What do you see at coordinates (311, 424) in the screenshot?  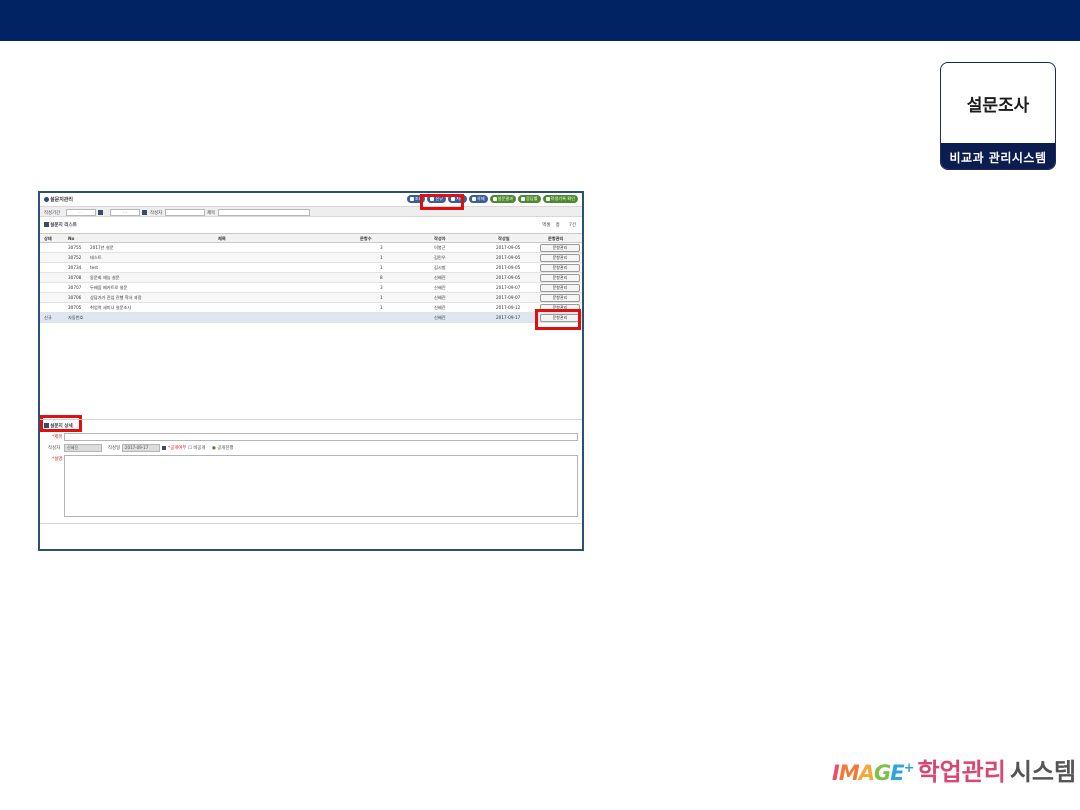 I see `detail-header: 설문지 상세` at bounding box center [311, 424].